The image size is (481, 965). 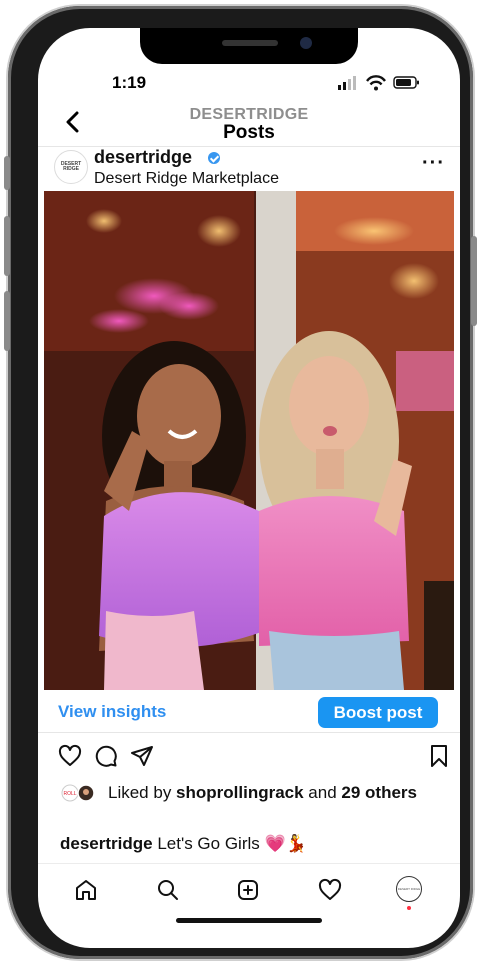 What do you see at coordinates (7, 246) in the screenshot?
I see `volume-up-button` at bounding box center [7, 246].